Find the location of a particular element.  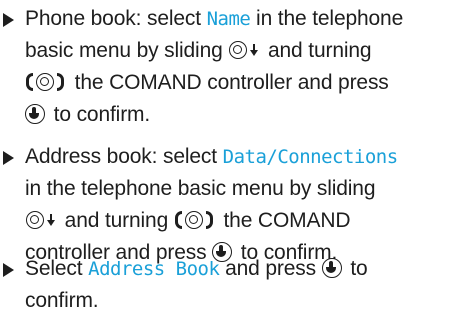

step-line: and turning the COMAND is located at coordinates (245, 221).